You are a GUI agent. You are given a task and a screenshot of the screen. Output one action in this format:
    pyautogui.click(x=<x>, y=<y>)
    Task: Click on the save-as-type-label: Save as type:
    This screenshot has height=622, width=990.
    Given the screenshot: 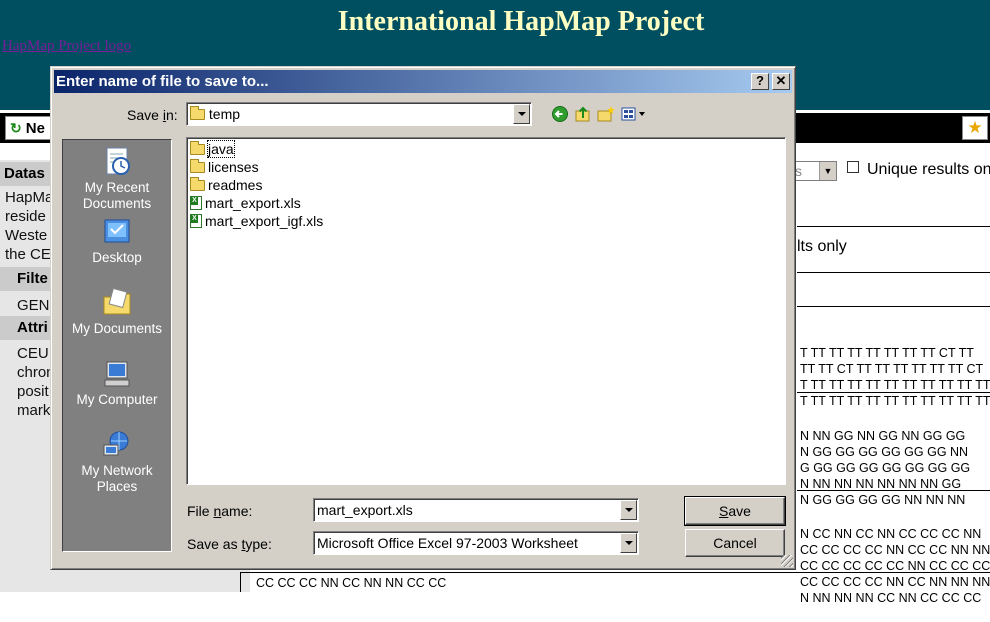 What is the action you would take?
    pyautogui.click(x=229, y=544)
    